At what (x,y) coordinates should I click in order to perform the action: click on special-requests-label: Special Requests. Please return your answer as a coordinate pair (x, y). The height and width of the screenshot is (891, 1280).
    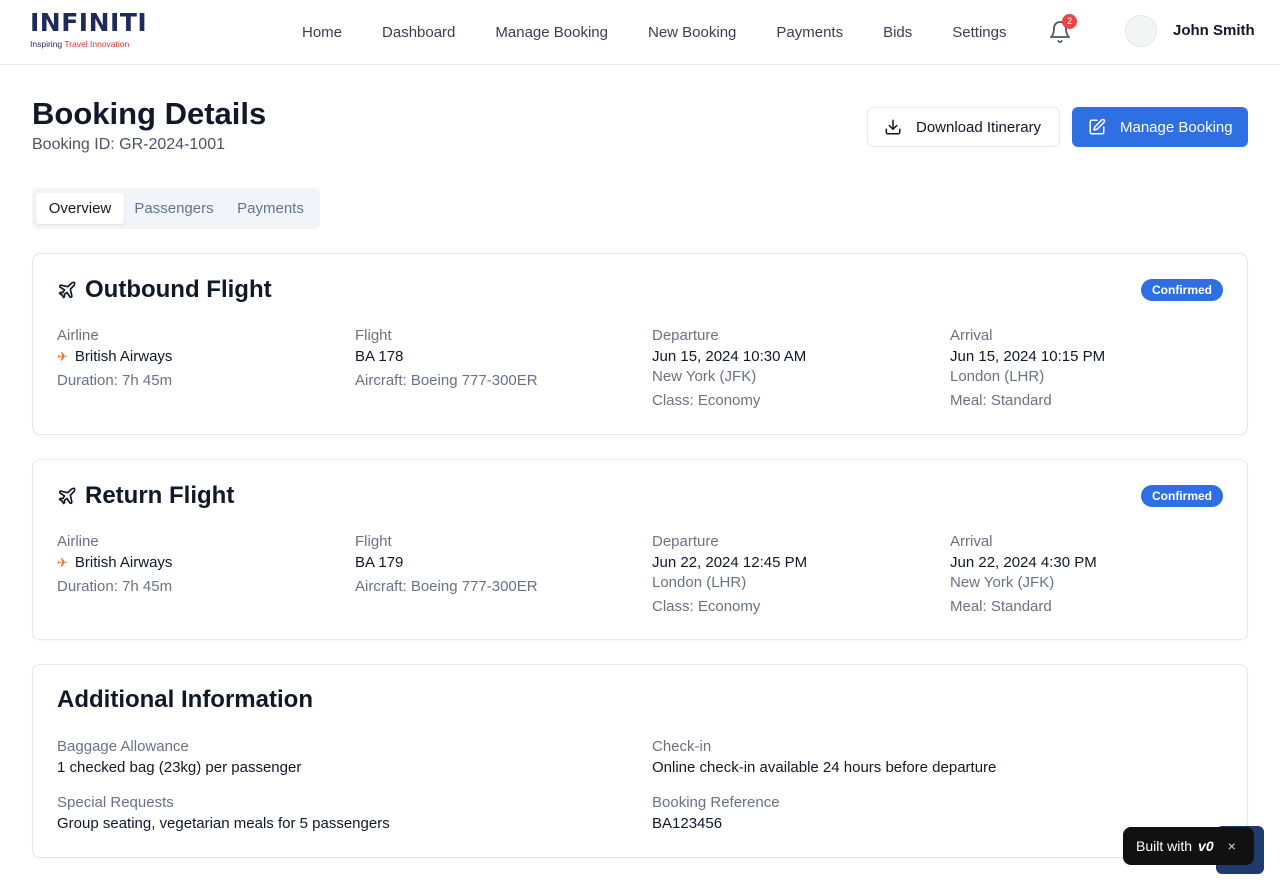
    Looking at the image, I should click on (115, 802).